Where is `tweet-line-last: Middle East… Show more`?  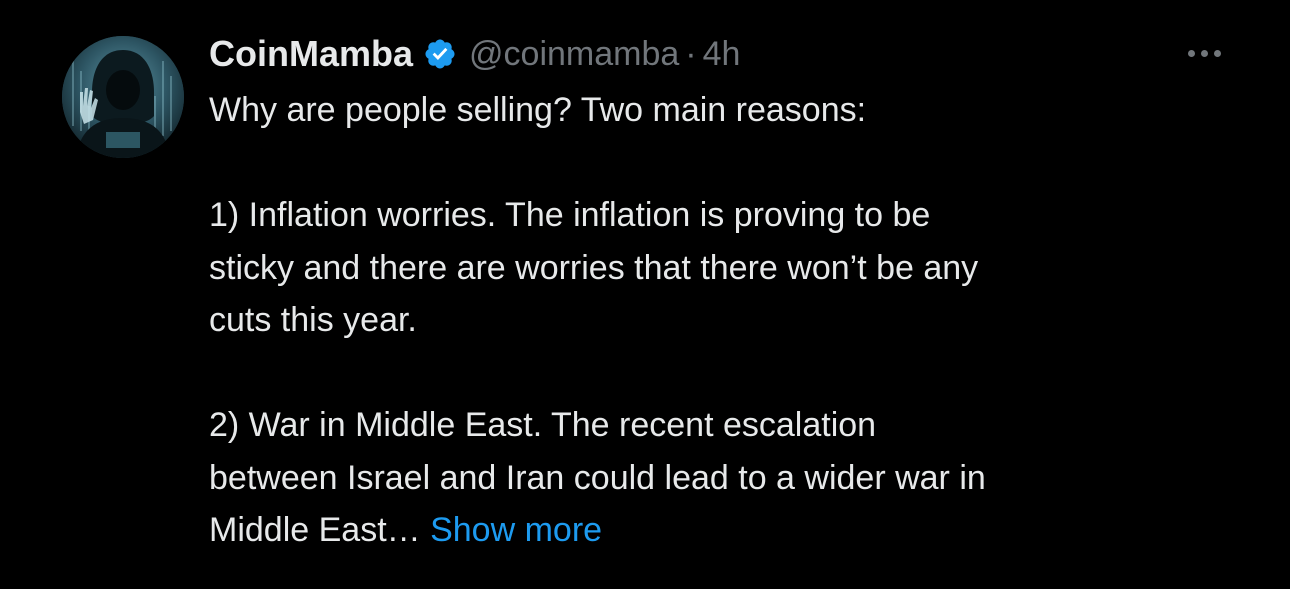 tweet-line-last: Middle East… Show more is located at coordinates (729, 530).